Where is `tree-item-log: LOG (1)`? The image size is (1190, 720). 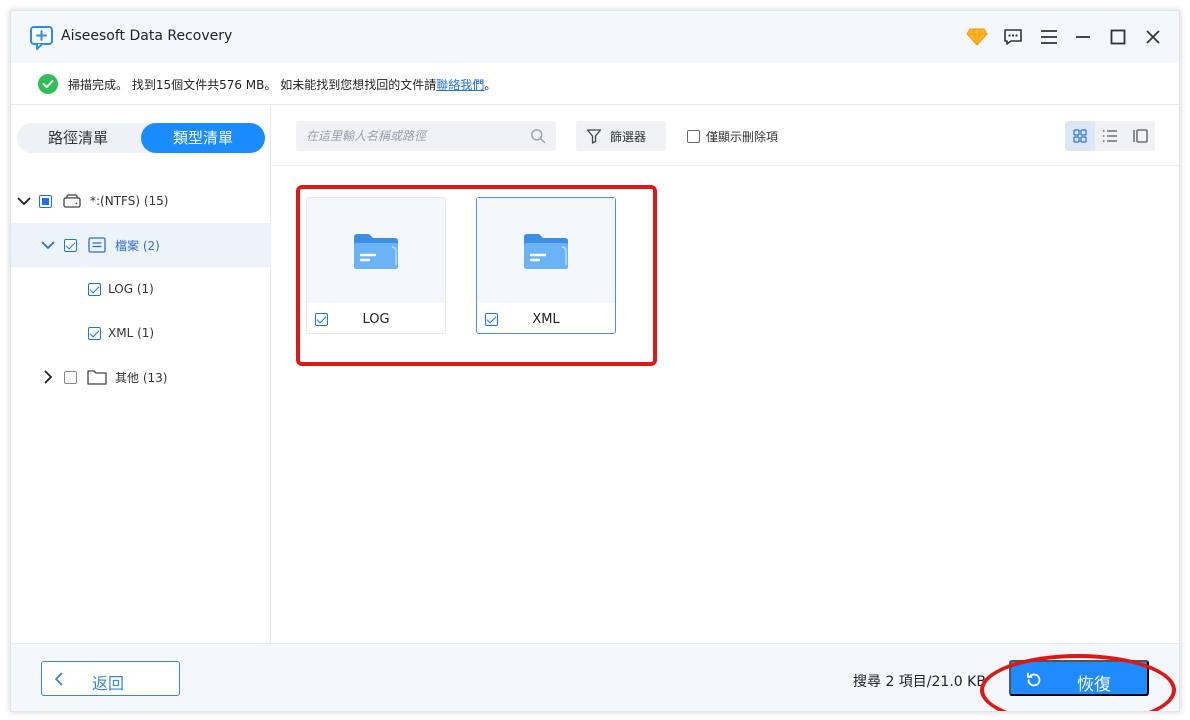
tree-item-log: LOG (1) is located at coordinates (141, 289).